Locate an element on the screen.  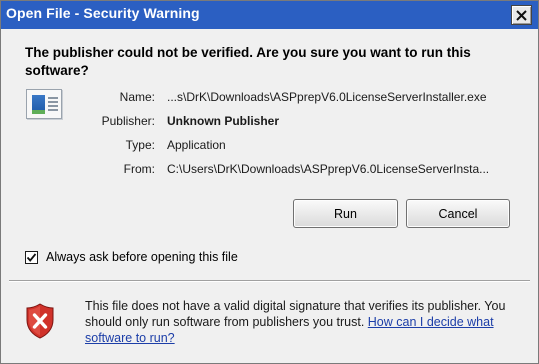
type-value: Application is located at coordinates (196, 145).